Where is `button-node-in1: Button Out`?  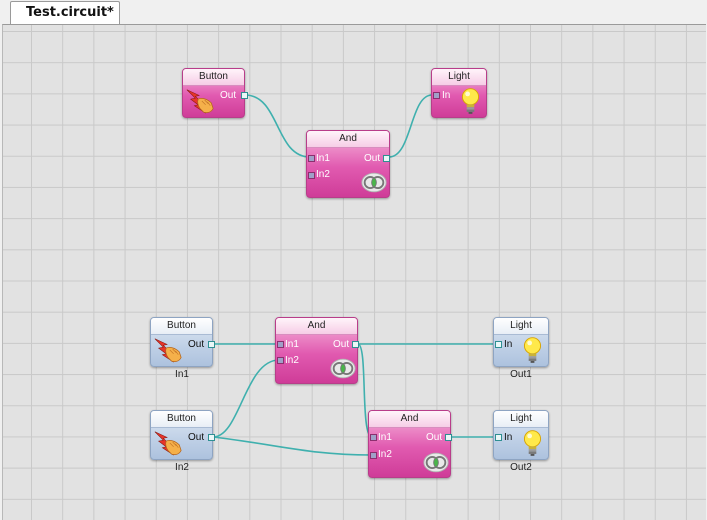
button-node-in1: Button Out is located at coordinates (182, 342).